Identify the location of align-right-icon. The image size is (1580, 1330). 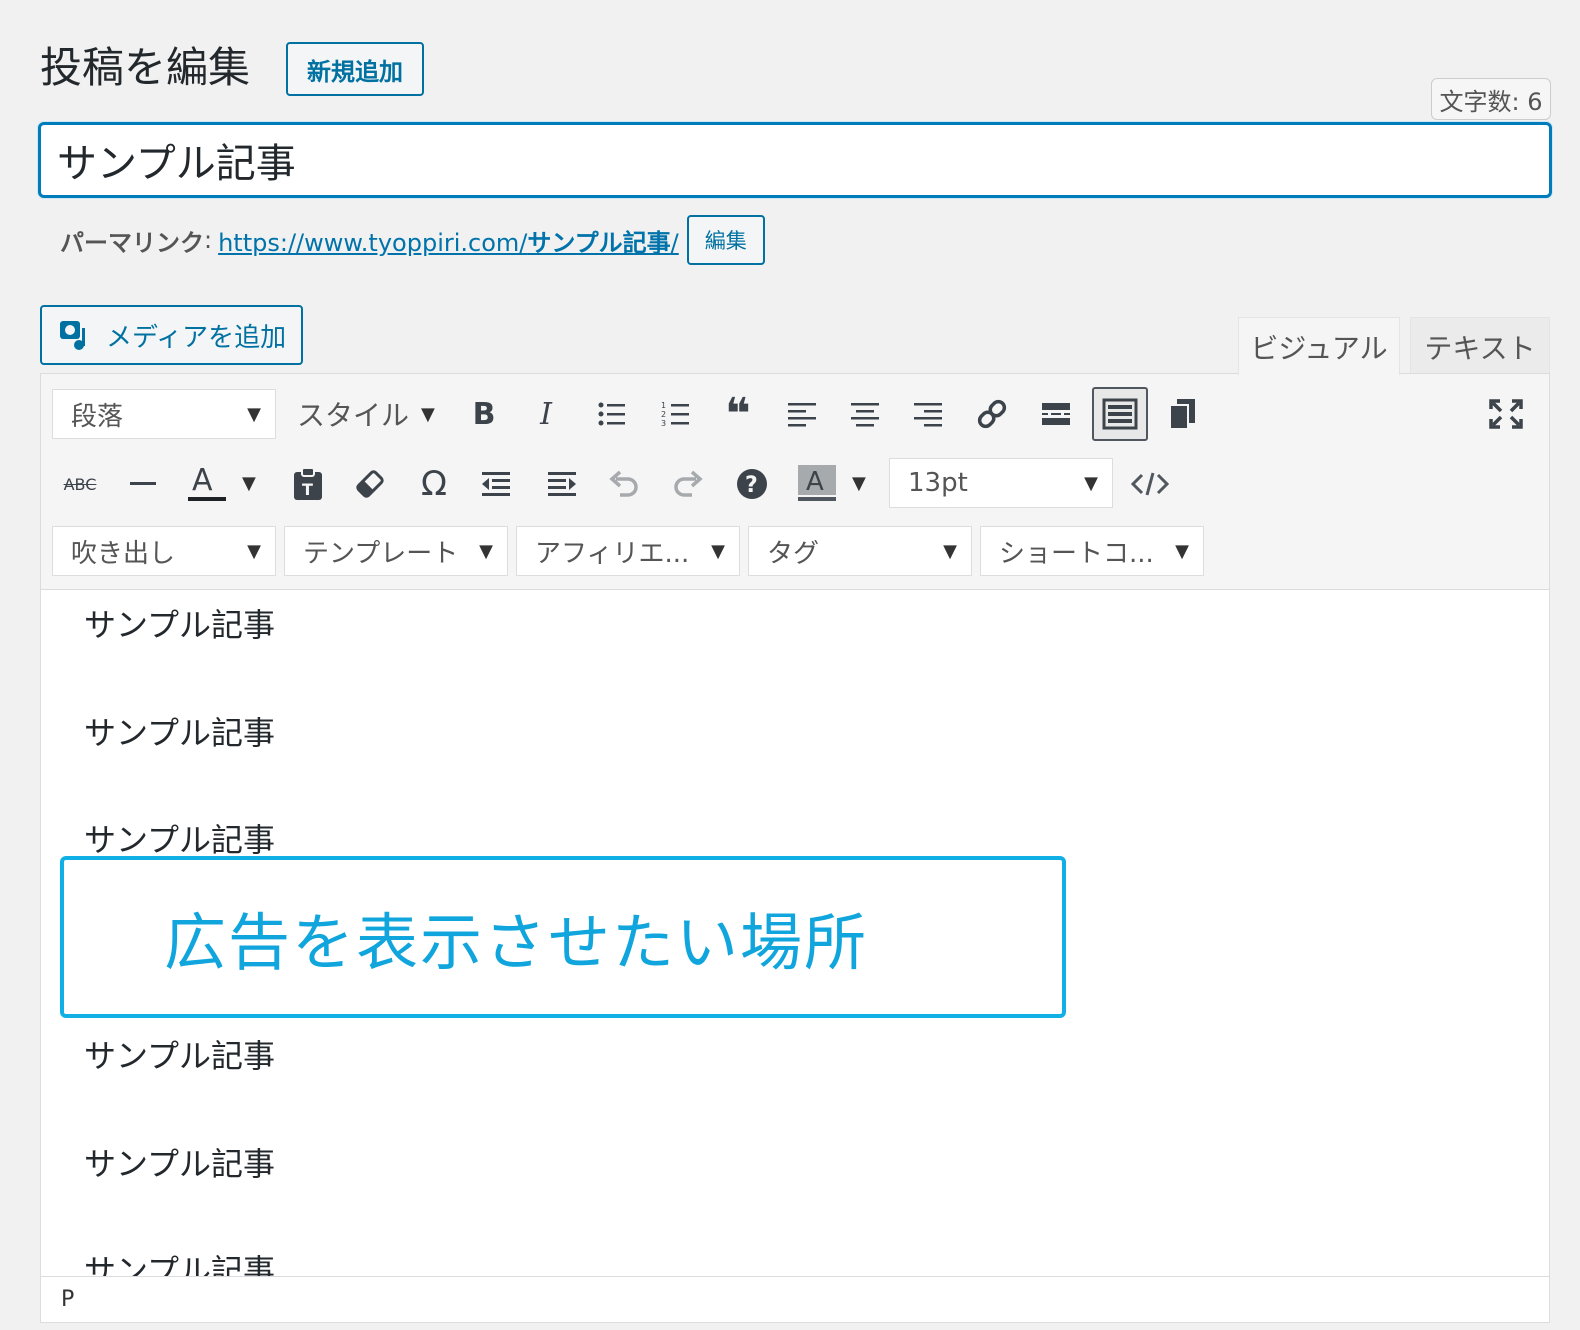
(928, 414).